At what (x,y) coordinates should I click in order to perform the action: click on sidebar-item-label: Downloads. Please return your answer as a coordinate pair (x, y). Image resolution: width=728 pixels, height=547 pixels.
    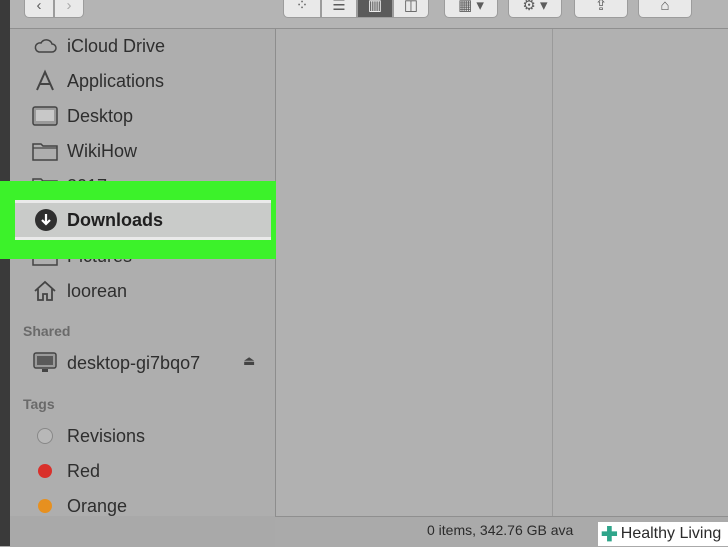
    Looking at the image, I should click on (115, 219).